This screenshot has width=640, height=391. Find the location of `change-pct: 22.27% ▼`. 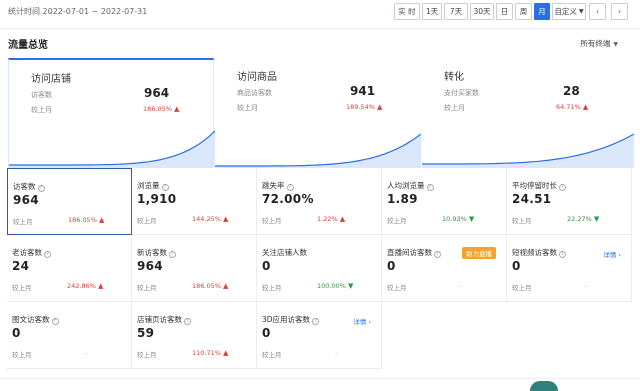

change-pct: 22.27% ▼ is located at coordinates (583, 219).